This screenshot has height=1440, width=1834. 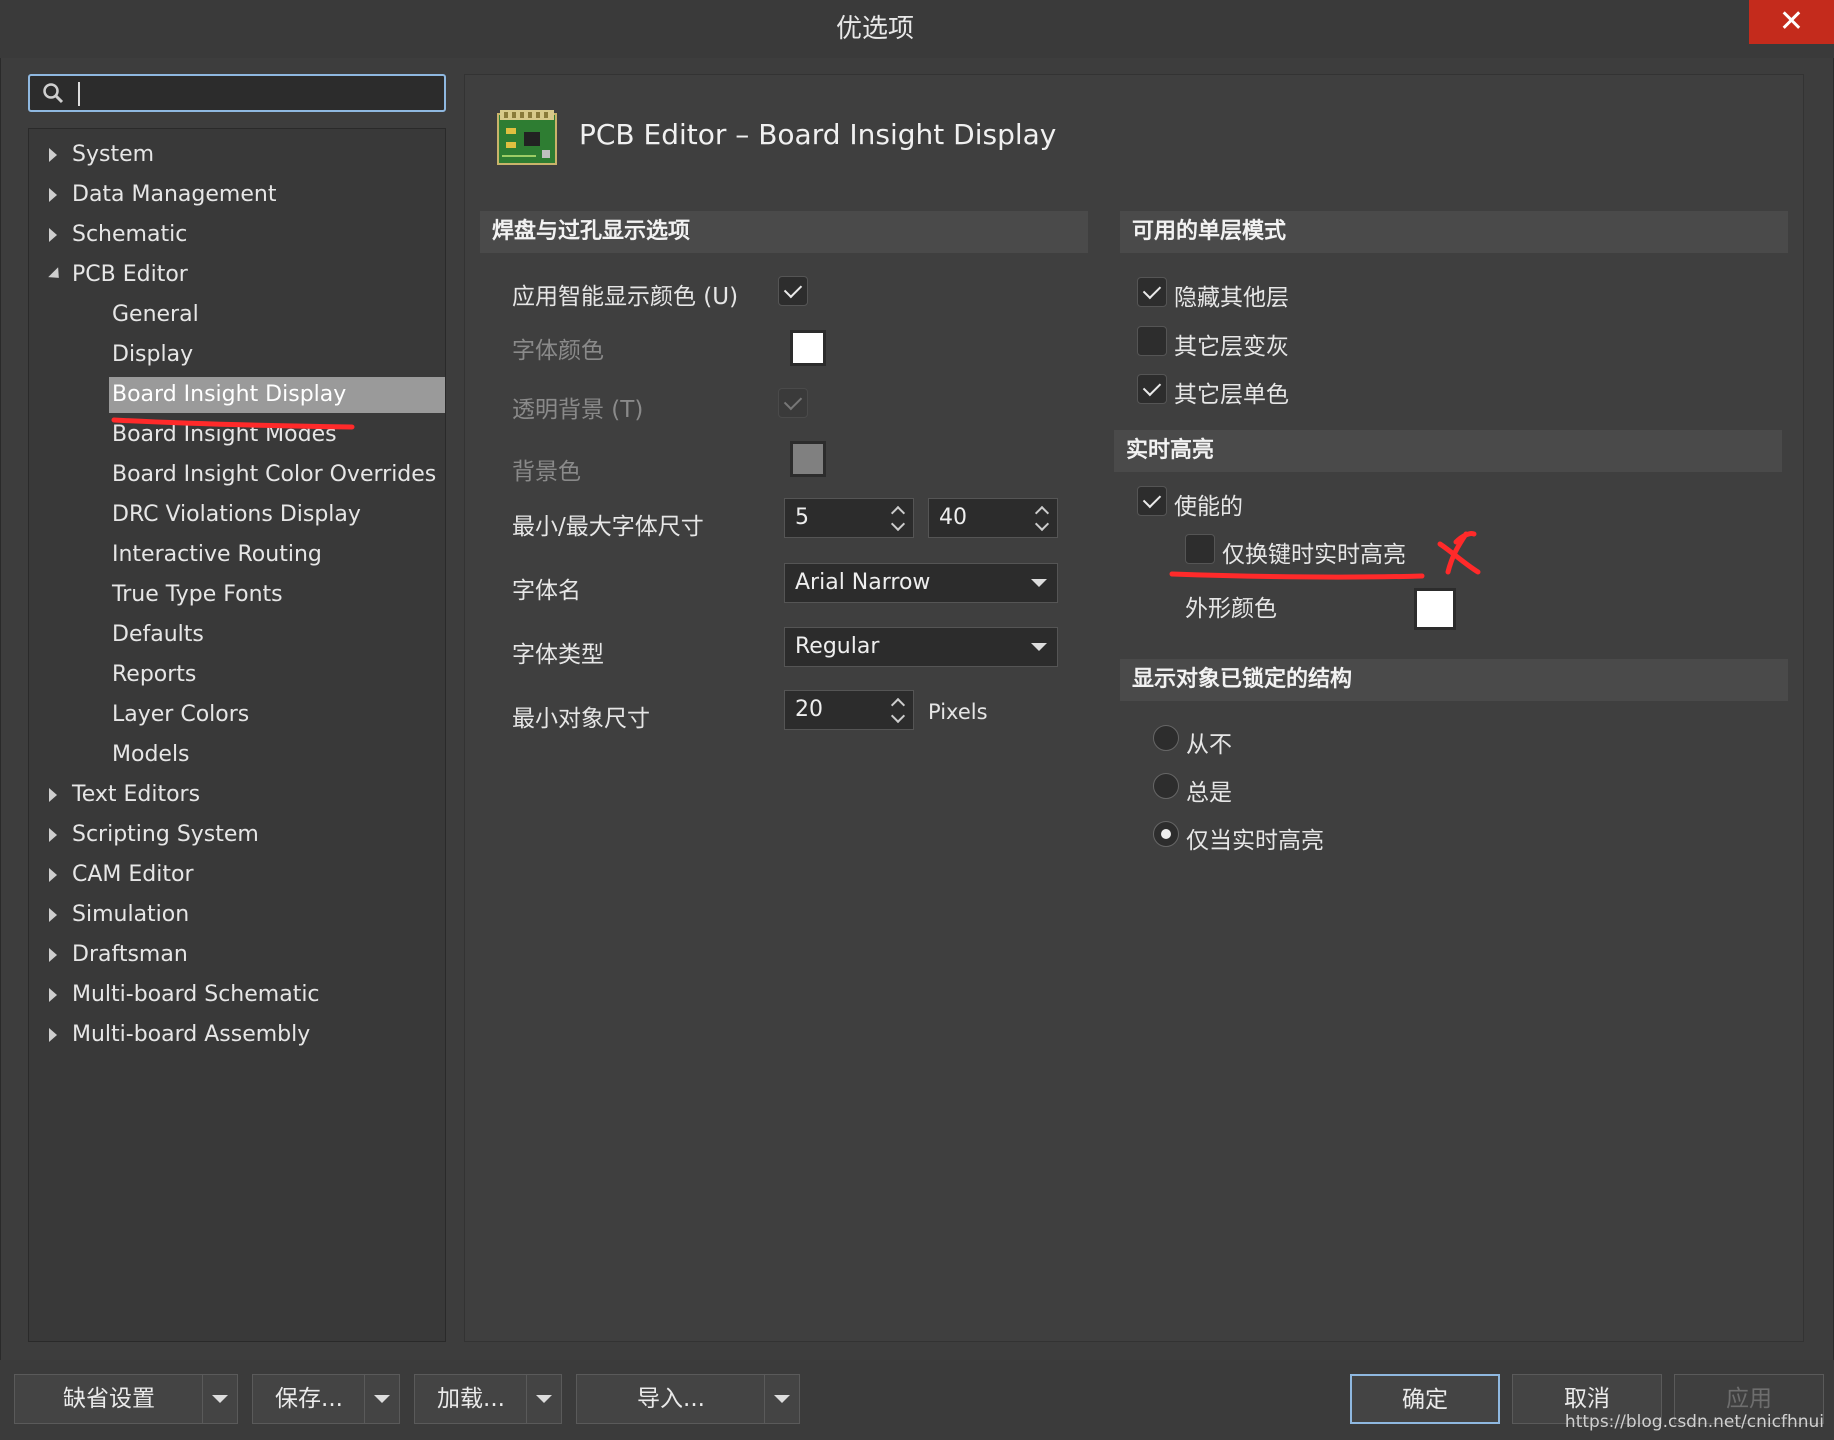 I want to click on tree-item: Models, so click(x=277, y=755).